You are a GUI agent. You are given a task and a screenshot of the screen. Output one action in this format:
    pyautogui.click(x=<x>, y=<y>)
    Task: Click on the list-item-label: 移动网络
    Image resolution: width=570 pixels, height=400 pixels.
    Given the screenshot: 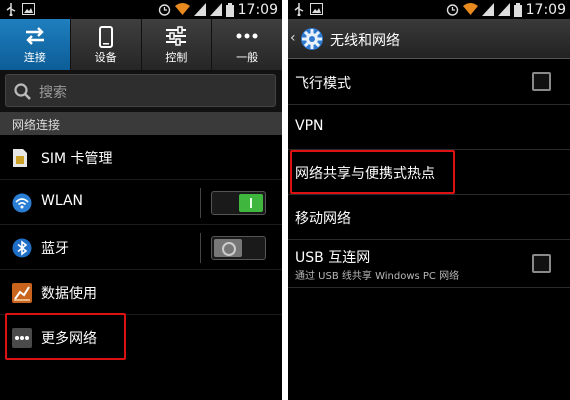 What is the action you would take?
    pyautogui.click(x=323, y=219)
    